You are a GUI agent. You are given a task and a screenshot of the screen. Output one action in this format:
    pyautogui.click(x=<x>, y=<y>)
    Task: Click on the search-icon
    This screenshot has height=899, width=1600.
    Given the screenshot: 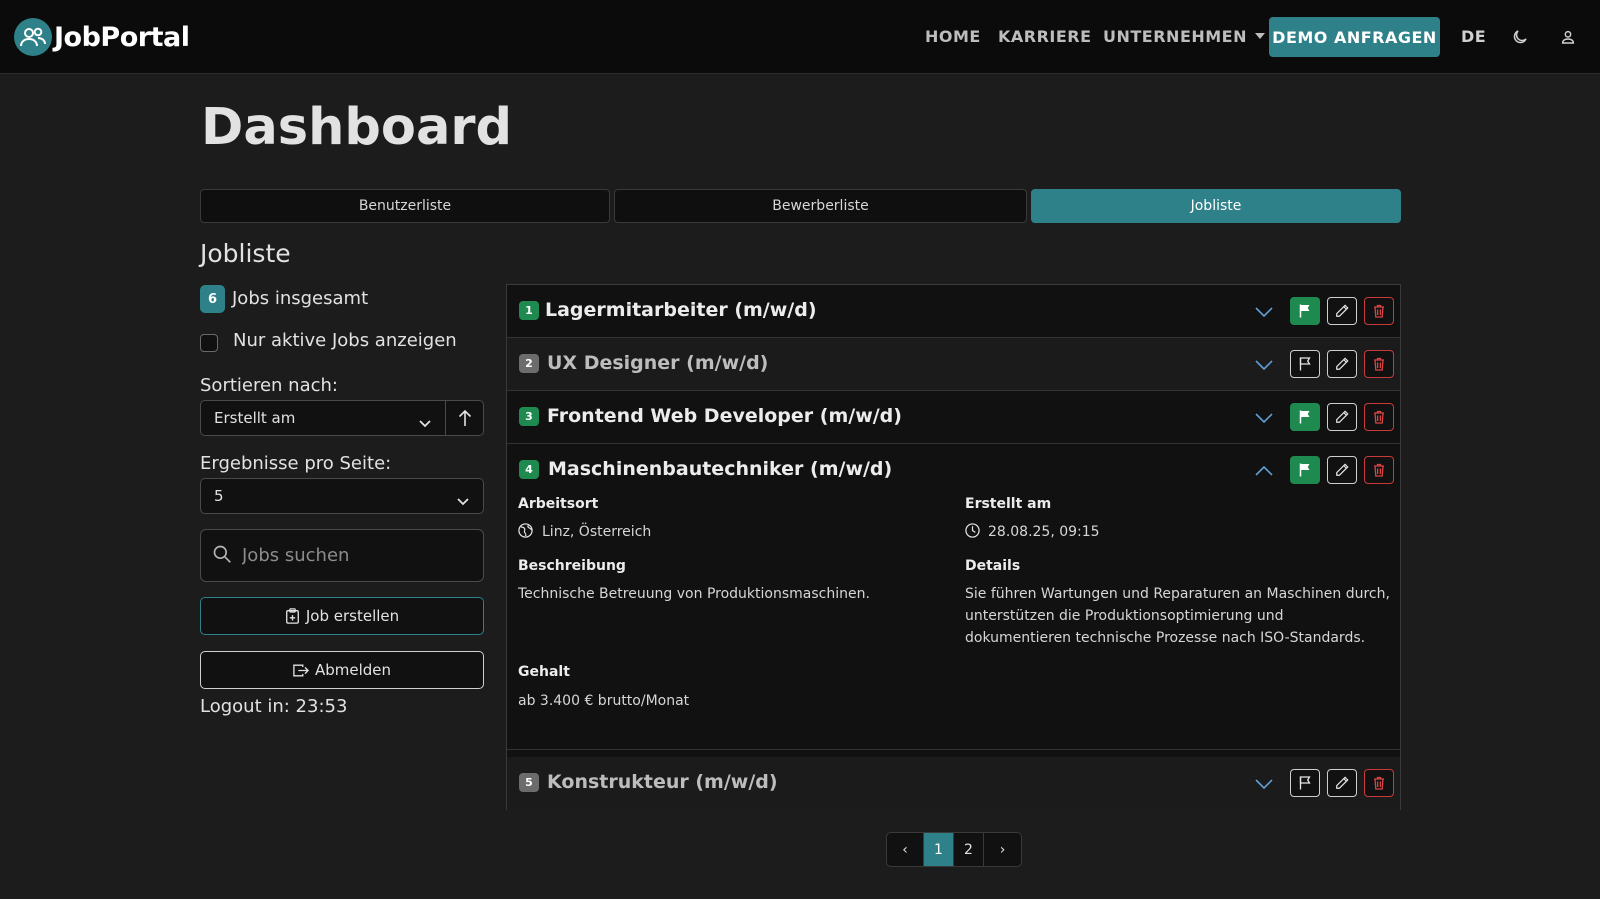 What is the action you would take?
    pyautogui.click(x=222, y=556)
    